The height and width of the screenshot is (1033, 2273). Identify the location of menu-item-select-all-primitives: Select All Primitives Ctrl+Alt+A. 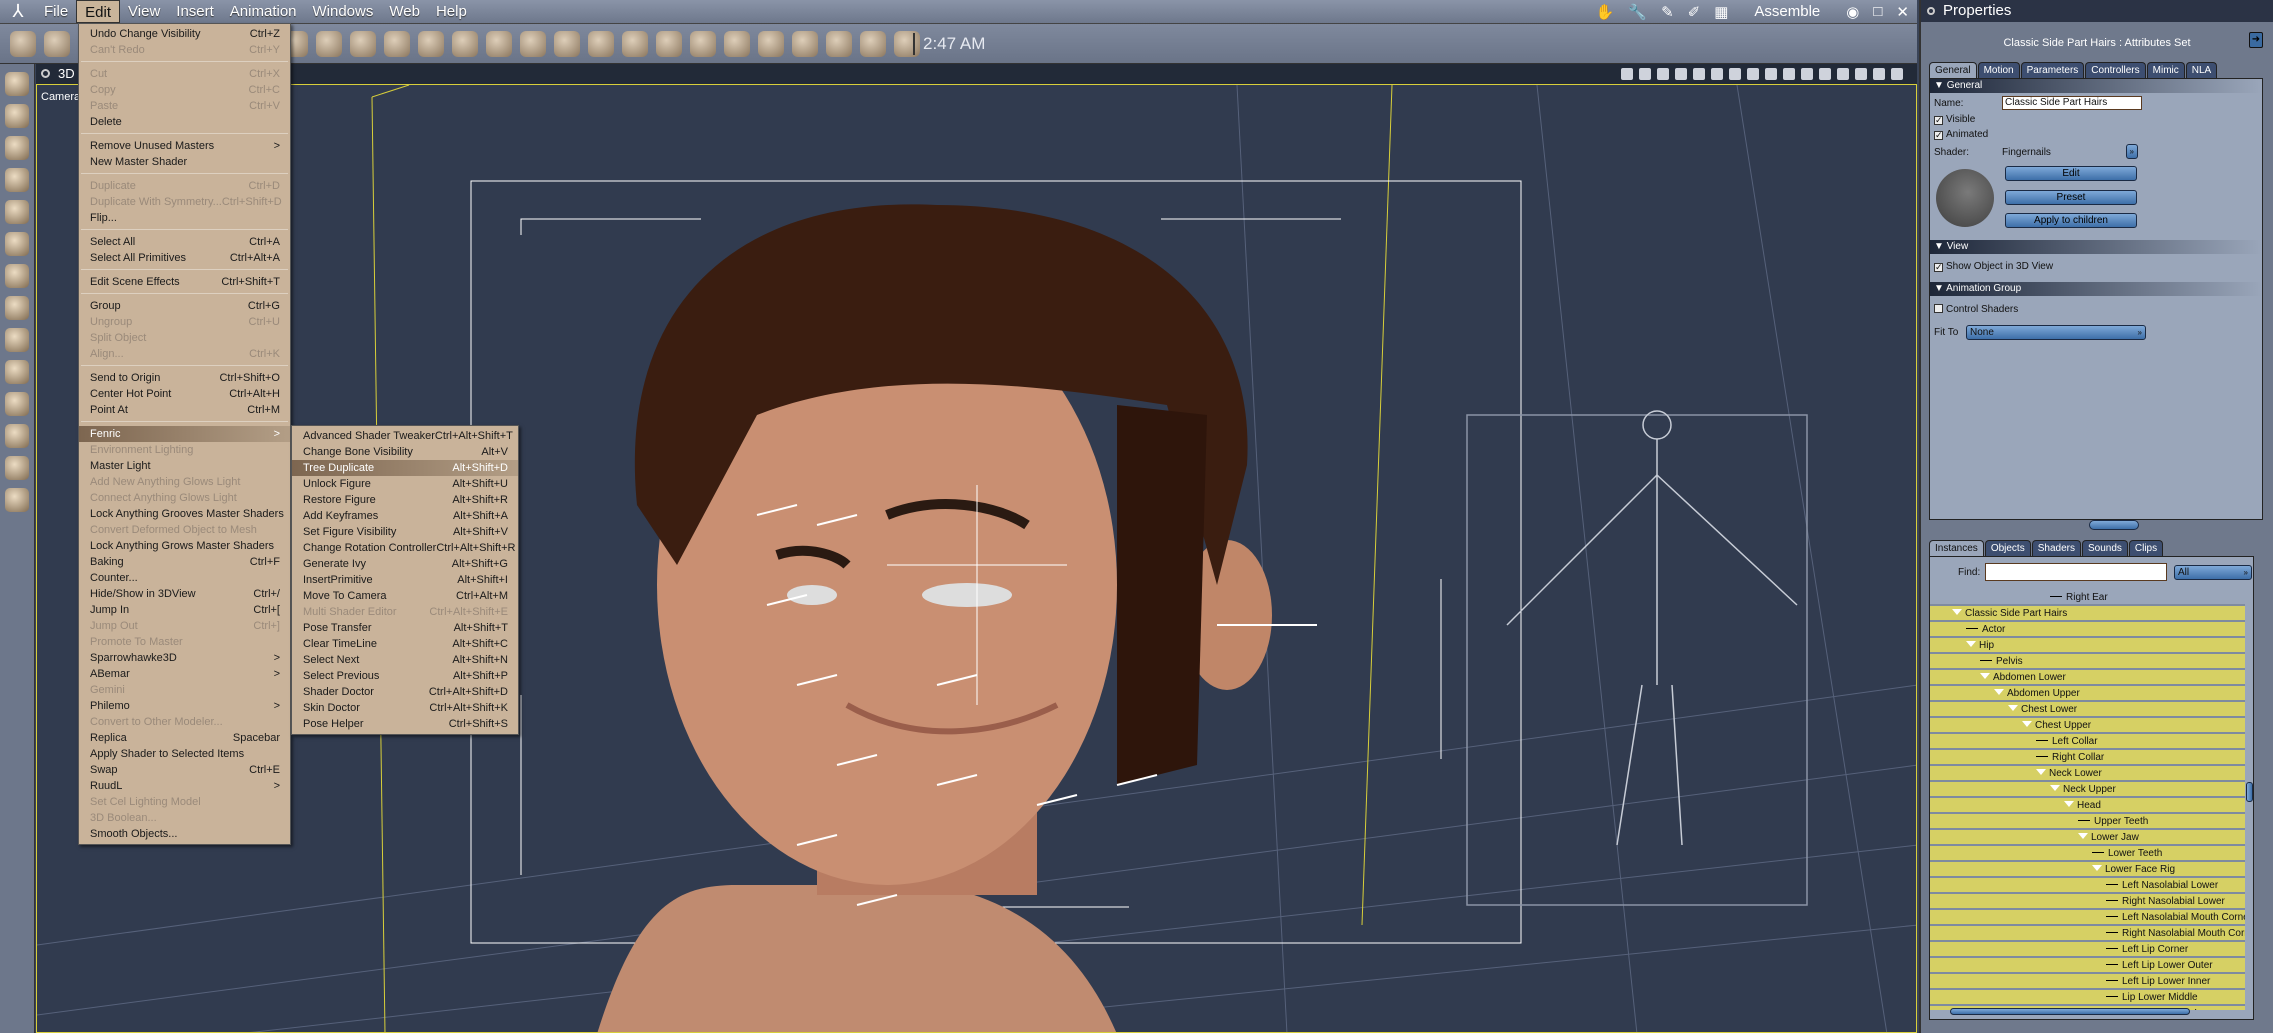
(184, 258).